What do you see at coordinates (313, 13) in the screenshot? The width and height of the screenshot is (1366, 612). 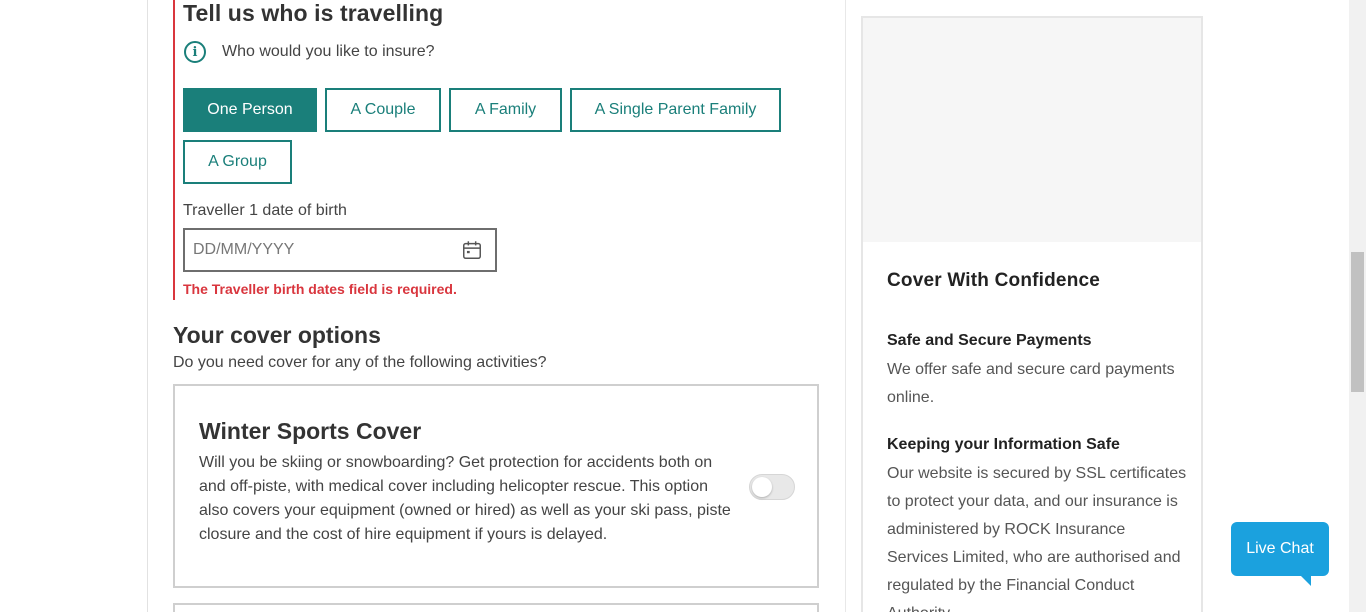 I see `travellers-title: Tell us who is travelling` at bounding box center [313, 13].